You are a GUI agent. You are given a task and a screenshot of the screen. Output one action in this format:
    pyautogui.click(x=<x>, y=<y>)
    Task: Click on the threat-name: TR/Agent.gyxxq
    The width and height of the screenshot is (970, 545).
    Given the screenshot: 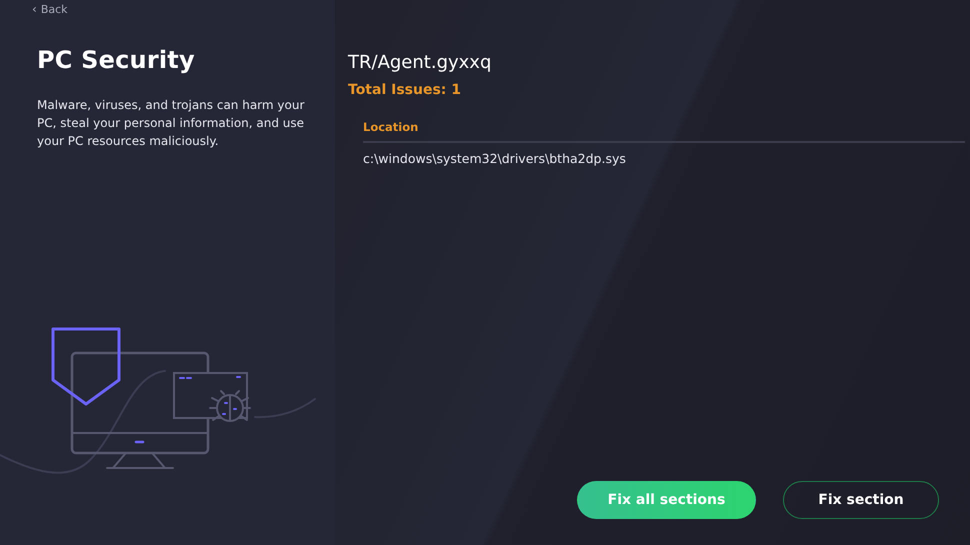 What is the action you would take?
    pyautogui.click(x=420, y=62)
    